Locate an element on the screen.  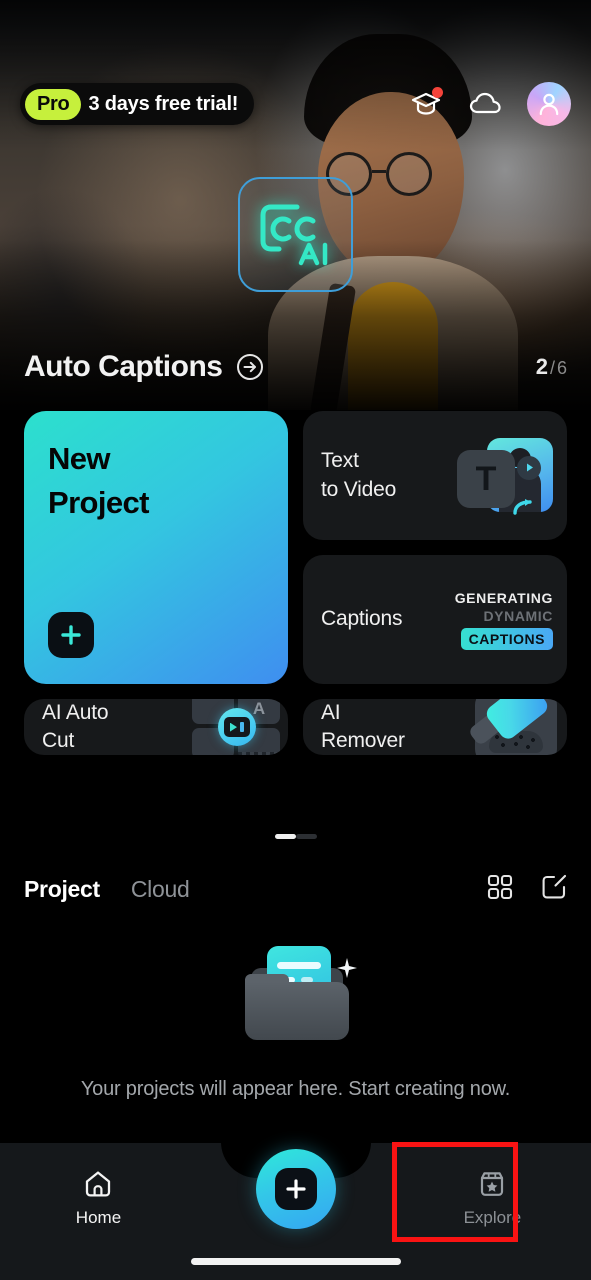
captions-art: GENERATING DYNAMIC CAPTIONS is located at coordinates (495, 620).